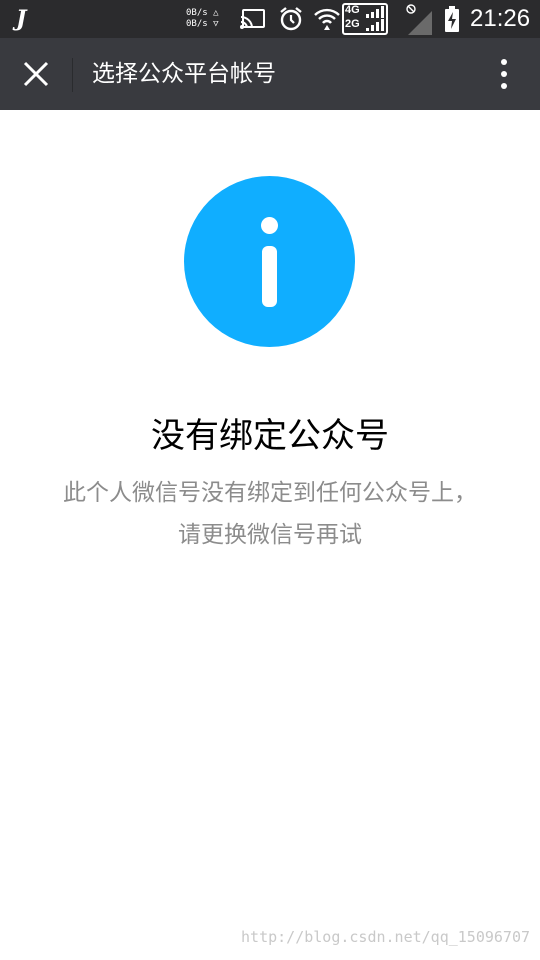  What do you see at coordinates (270, 514) in the screenshot?
I see `message-description: 此个人微信号没有绑定到任何公众号上， 请更换微信号再试` at bounding box center [270, 514].